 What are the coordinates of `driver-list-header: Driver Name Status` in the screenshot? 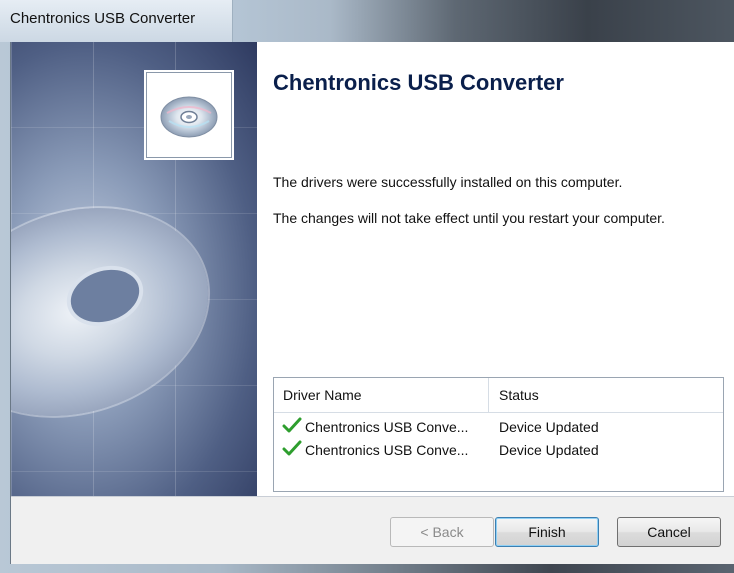 It's located at (498, 395).